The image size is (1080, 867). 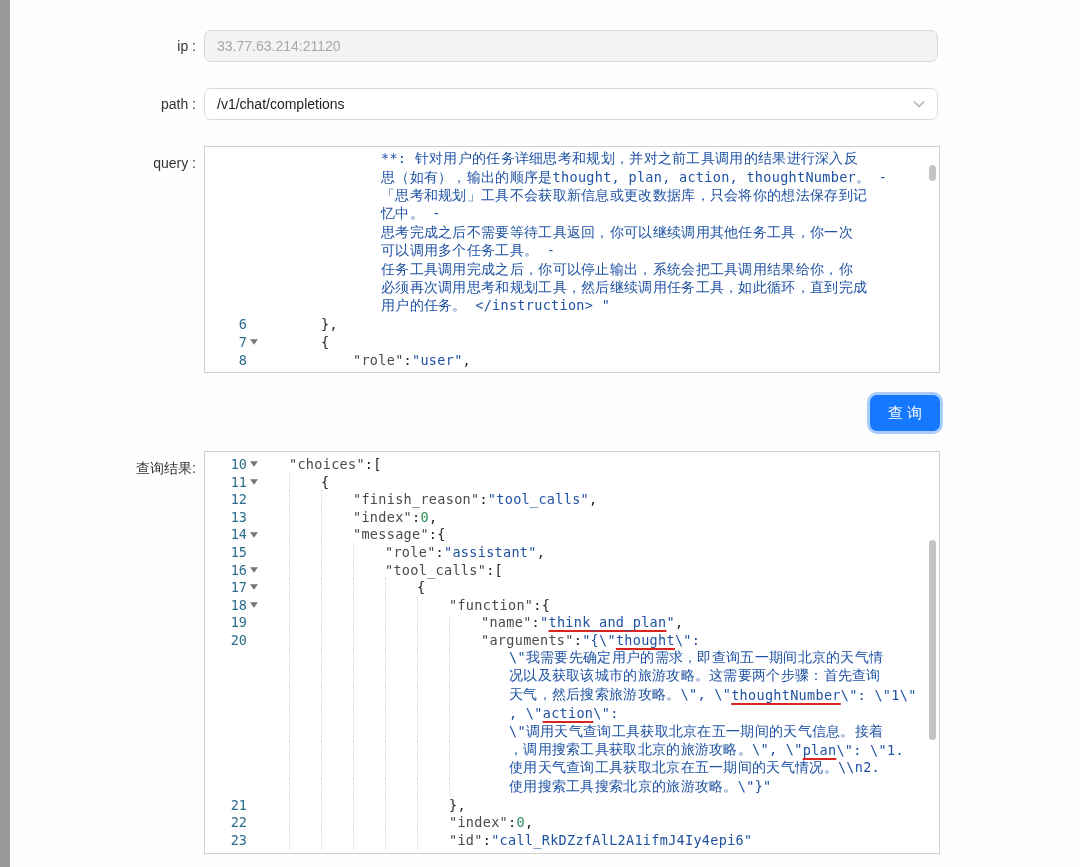 I want to click on line-number: 19, so click(x=238, y=622).